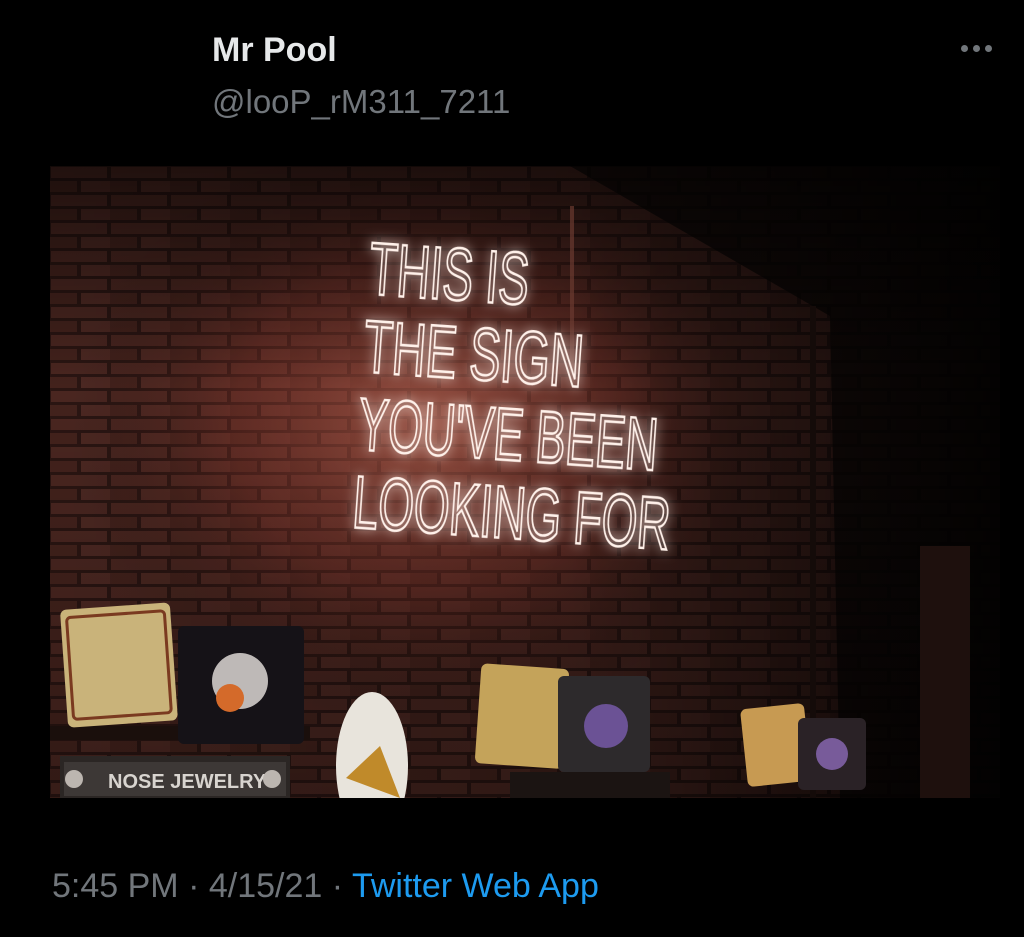  Describe the element at coordinates (187, 782) in the screenshot. I see `shelf-sign: NOSE JEWELRY` at that location.